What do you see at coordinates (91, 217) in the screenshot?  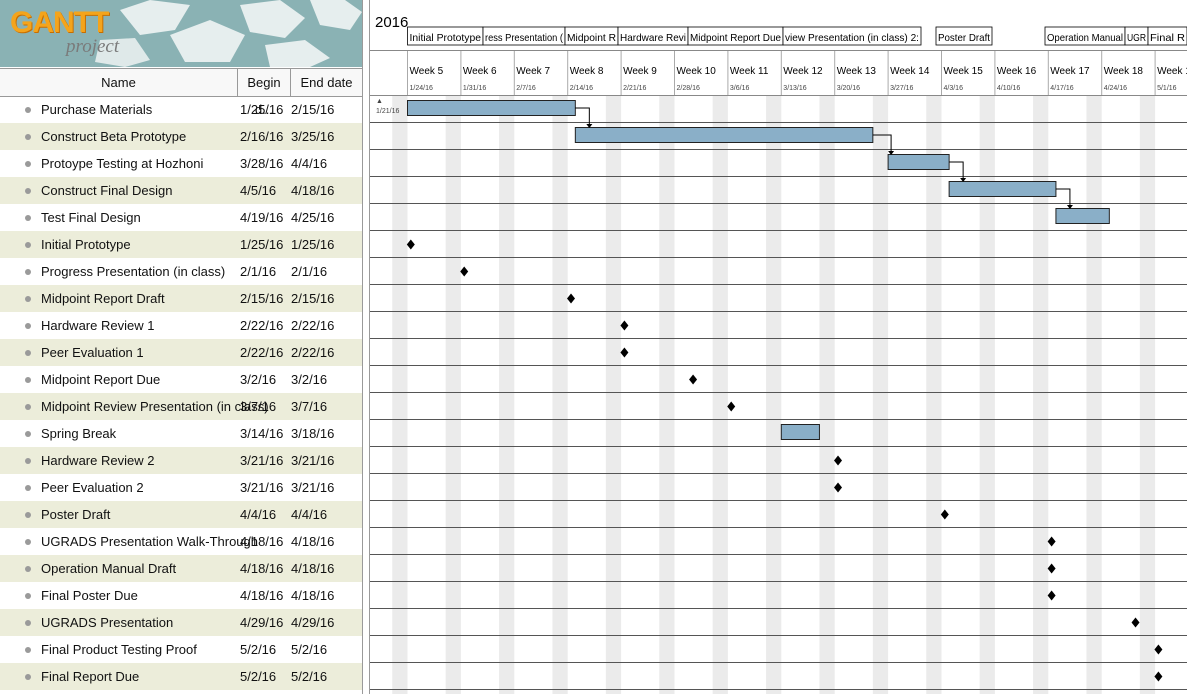 I see `task-name: Test Final Design` at bounding box center [91, 217].